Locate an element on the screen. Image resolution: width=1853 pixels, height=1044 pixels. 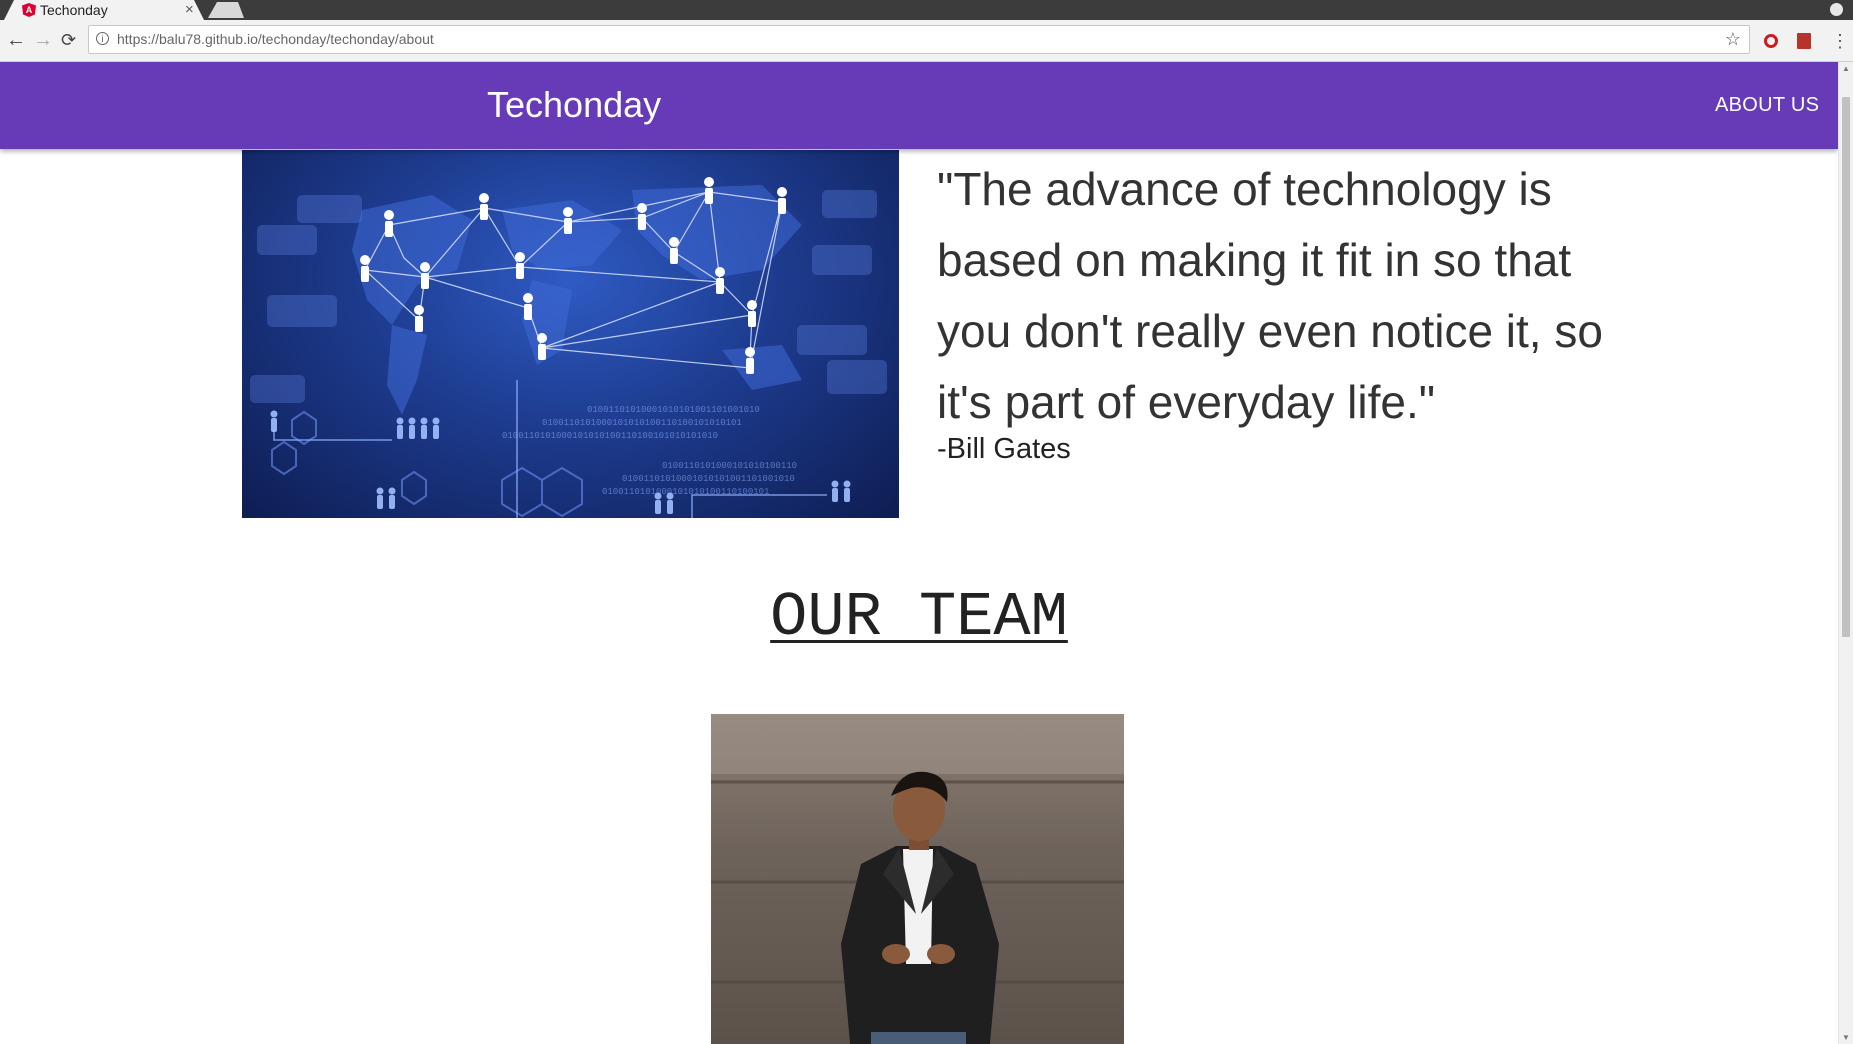
team-member-photo is located at coordinates (917, 879).